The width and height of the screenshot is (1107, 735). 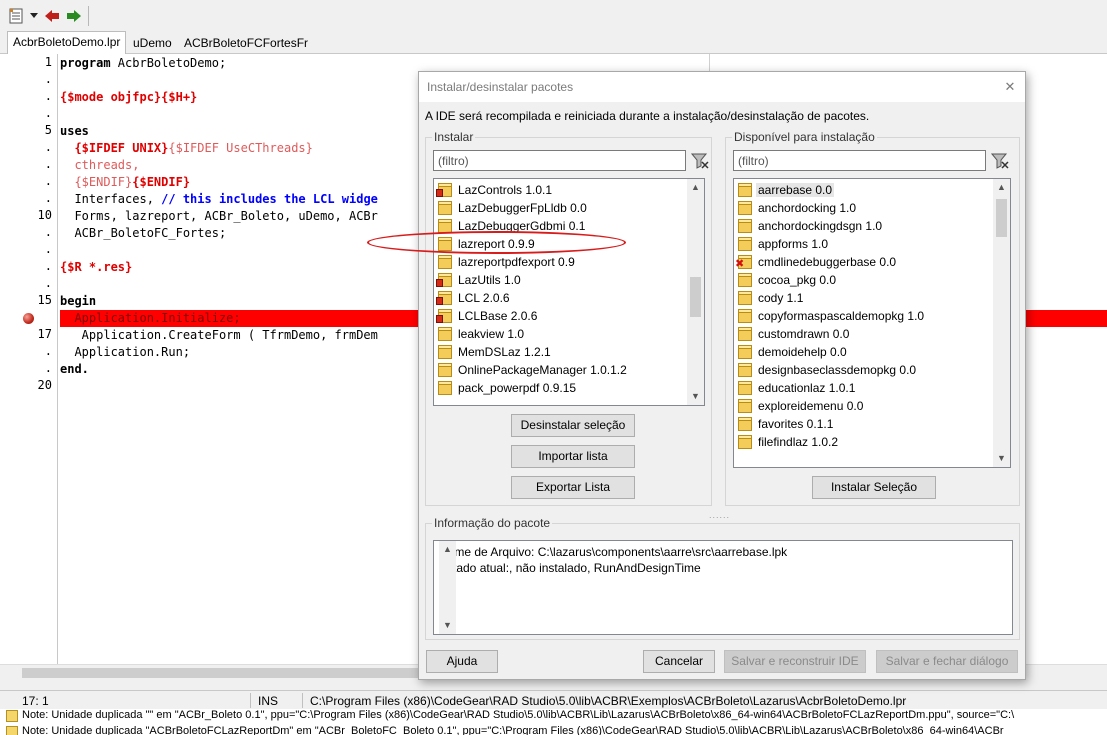 I want to click on package-name: cody 1.1, so click(x=781, y=298).